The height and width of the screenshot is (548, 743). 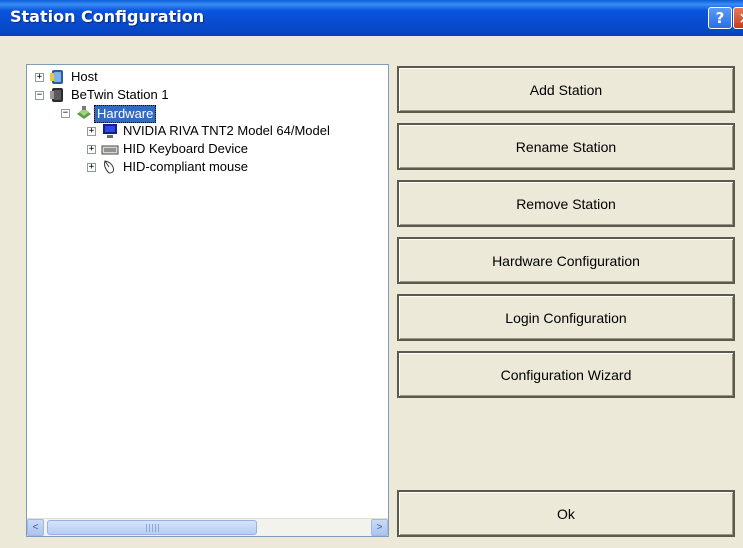 What do you see at coordinates (566, 433) in the screenshot?
I see `hidden-button-slot` at bounding box center [566, 433].